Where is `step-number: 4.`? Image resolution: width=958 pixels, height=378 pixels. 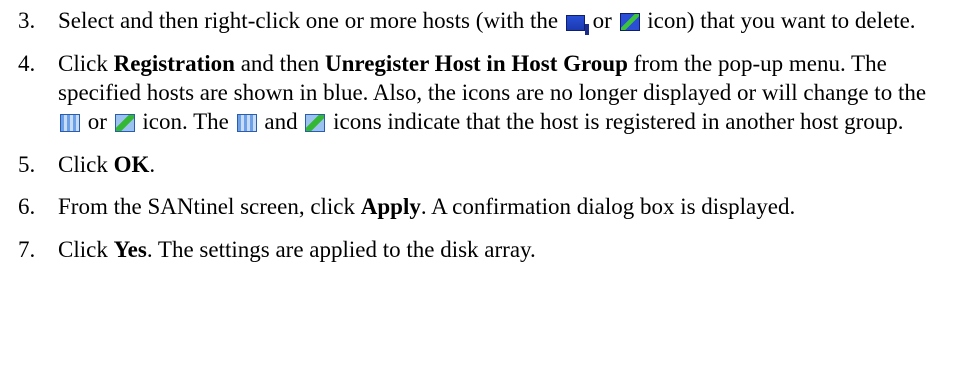
step-number: 4. is located at coordinates (27, 63).